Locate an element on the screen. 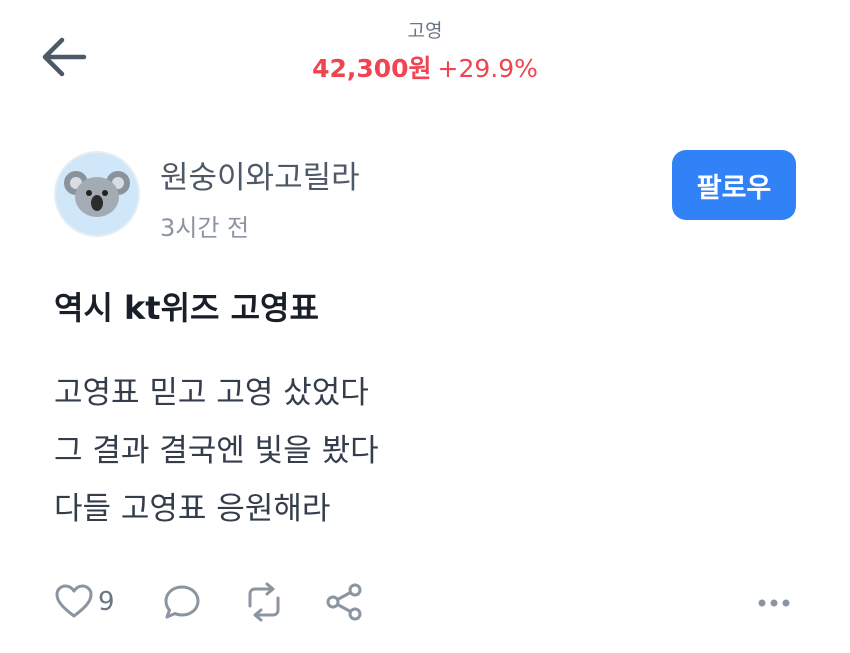  stock-name: 고영 is located at coordinates (425, 31).